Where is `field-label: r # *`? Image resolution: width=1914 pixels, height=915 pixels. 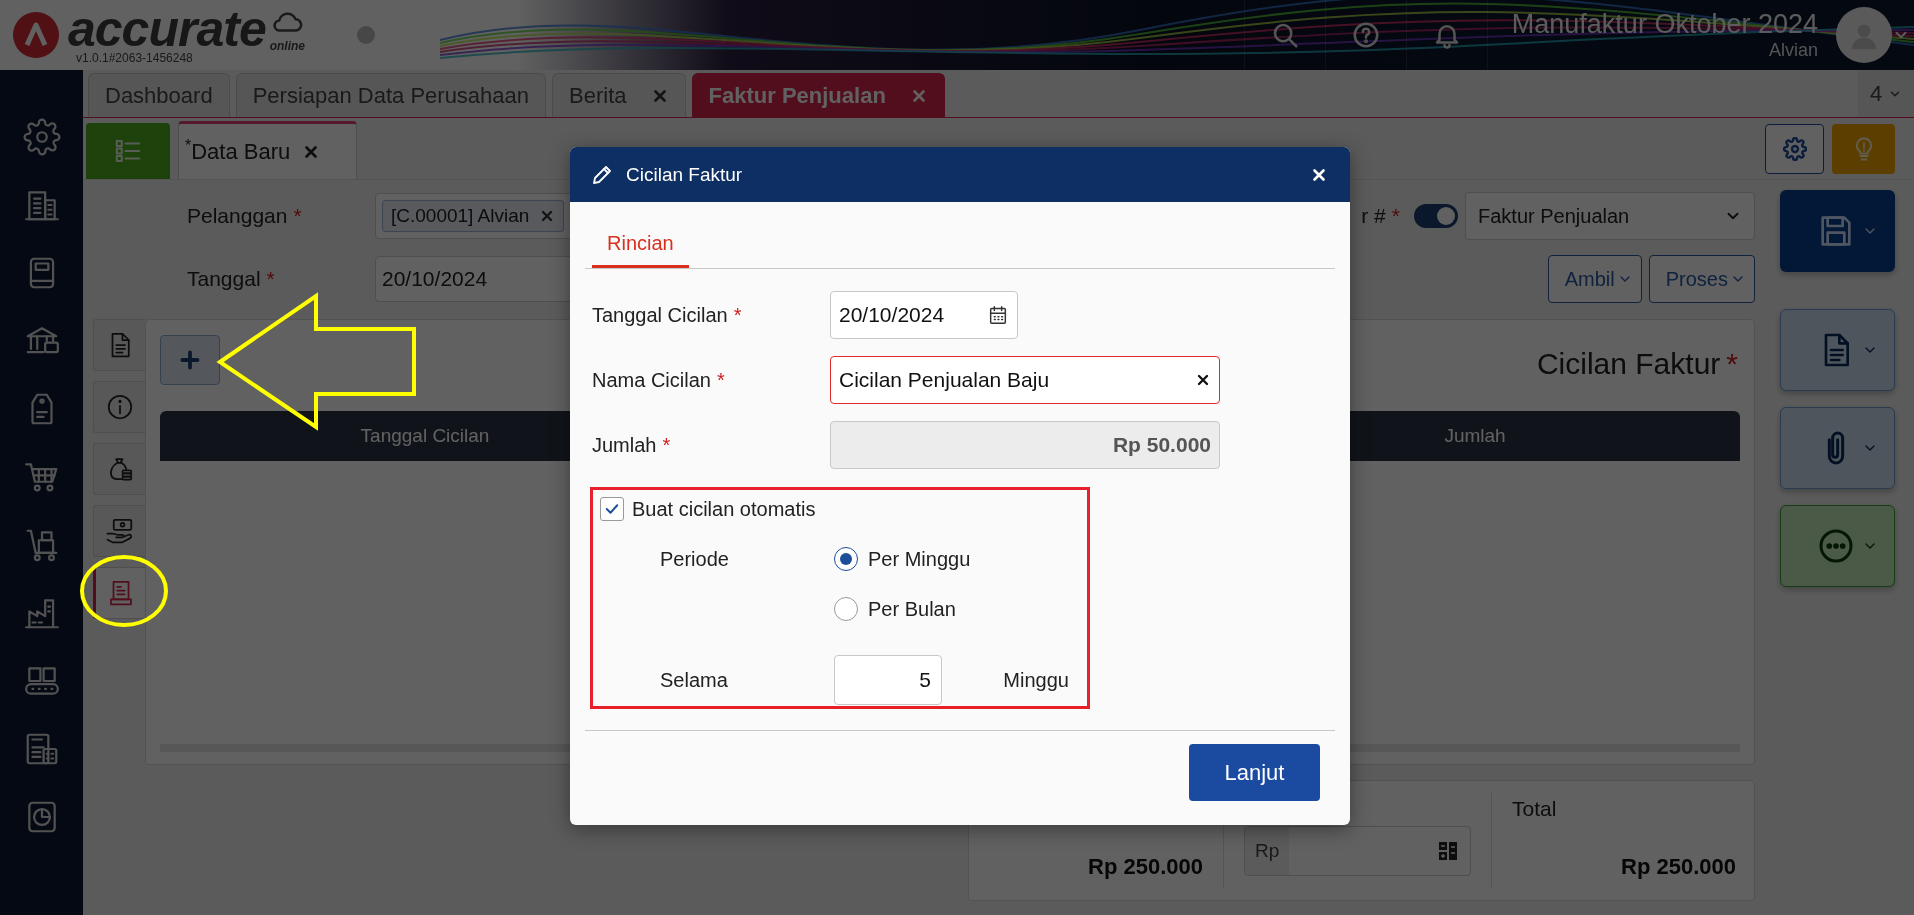
field-label: r # * is located at coordinates (1380, 216).